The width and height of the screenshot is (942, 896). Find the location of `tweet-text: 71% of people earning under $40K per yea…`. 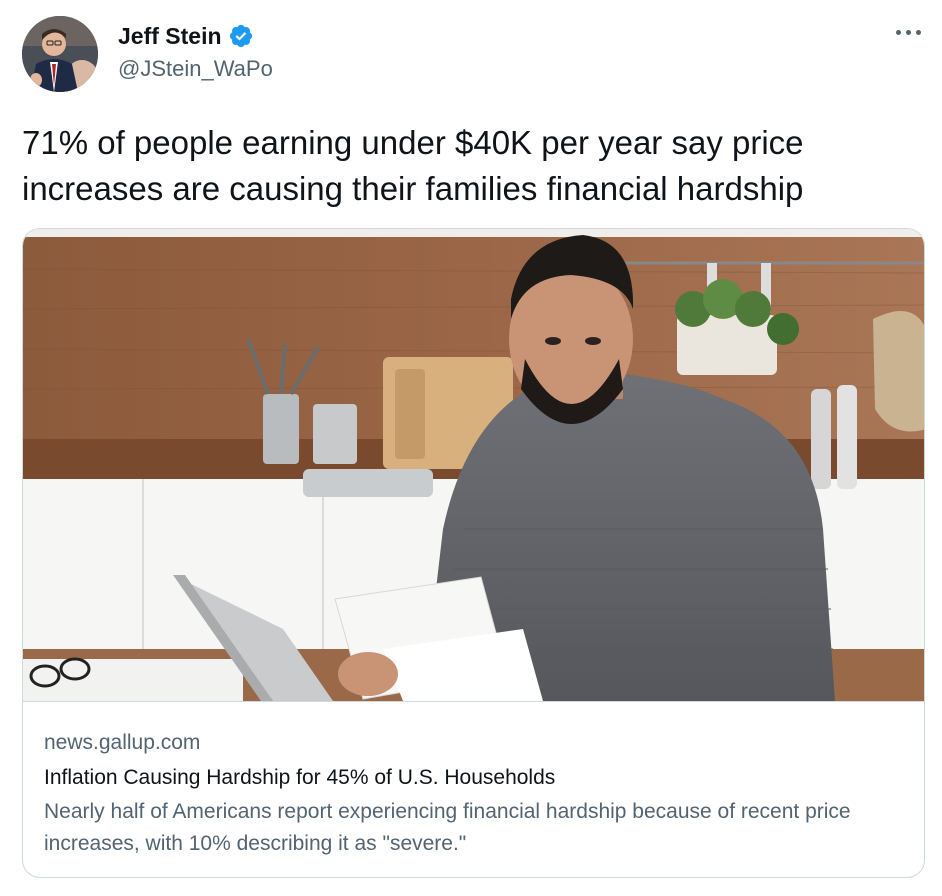

tweet-text: 71% of people earning under $40K per yea… is located at coordinates (413, 165).